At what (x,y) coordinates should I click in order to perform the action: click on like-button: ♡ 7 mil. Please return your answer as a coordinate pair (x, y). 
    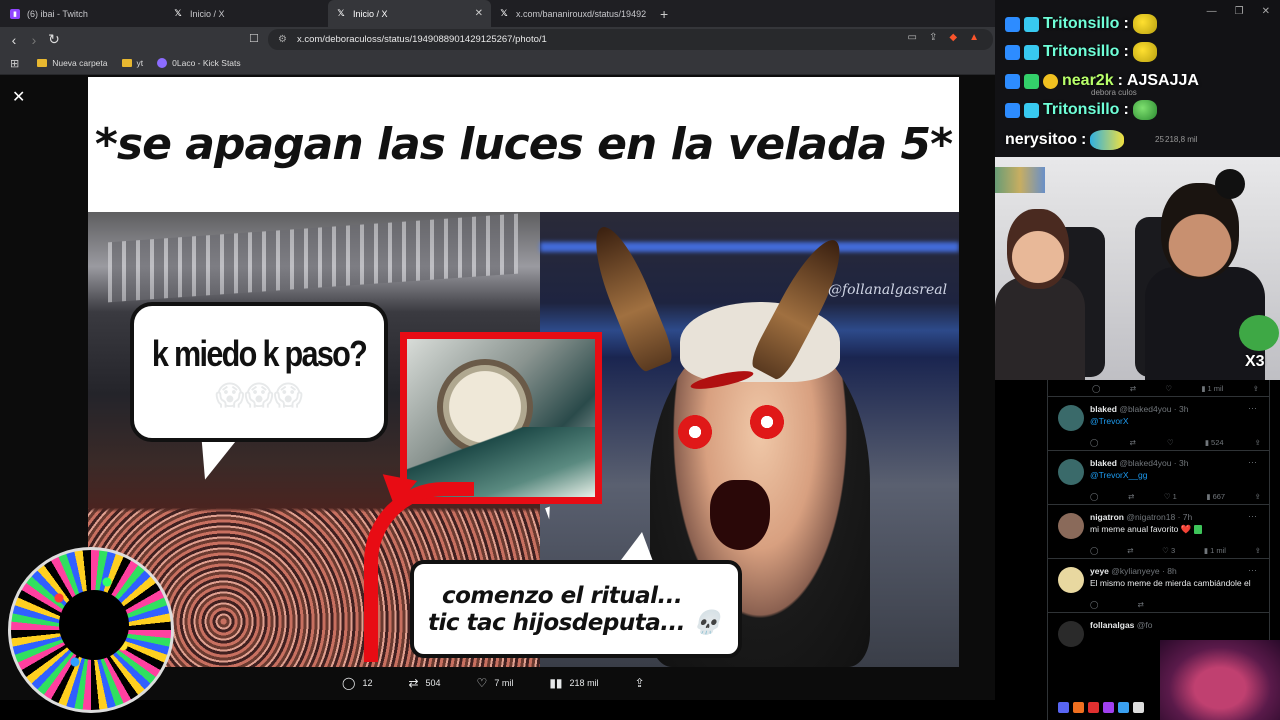
    Looking at the image, I should click on (495, 683).